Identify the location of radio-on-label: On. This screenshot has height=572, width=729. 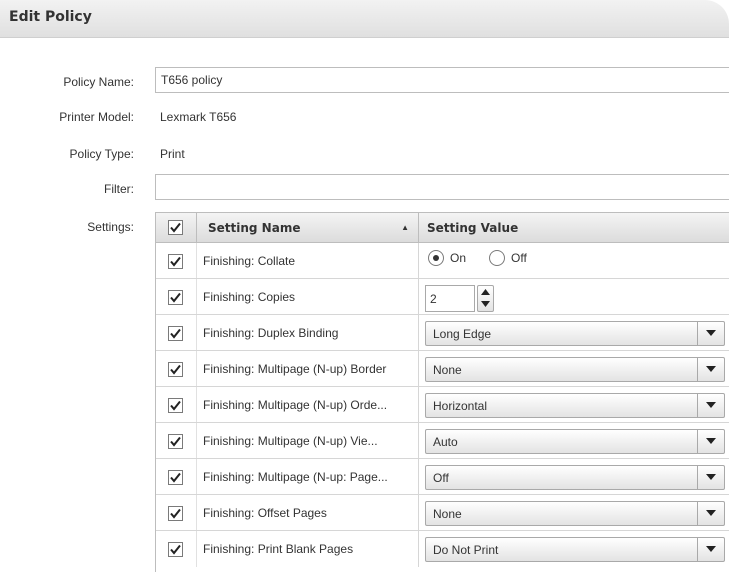
(458, 258).